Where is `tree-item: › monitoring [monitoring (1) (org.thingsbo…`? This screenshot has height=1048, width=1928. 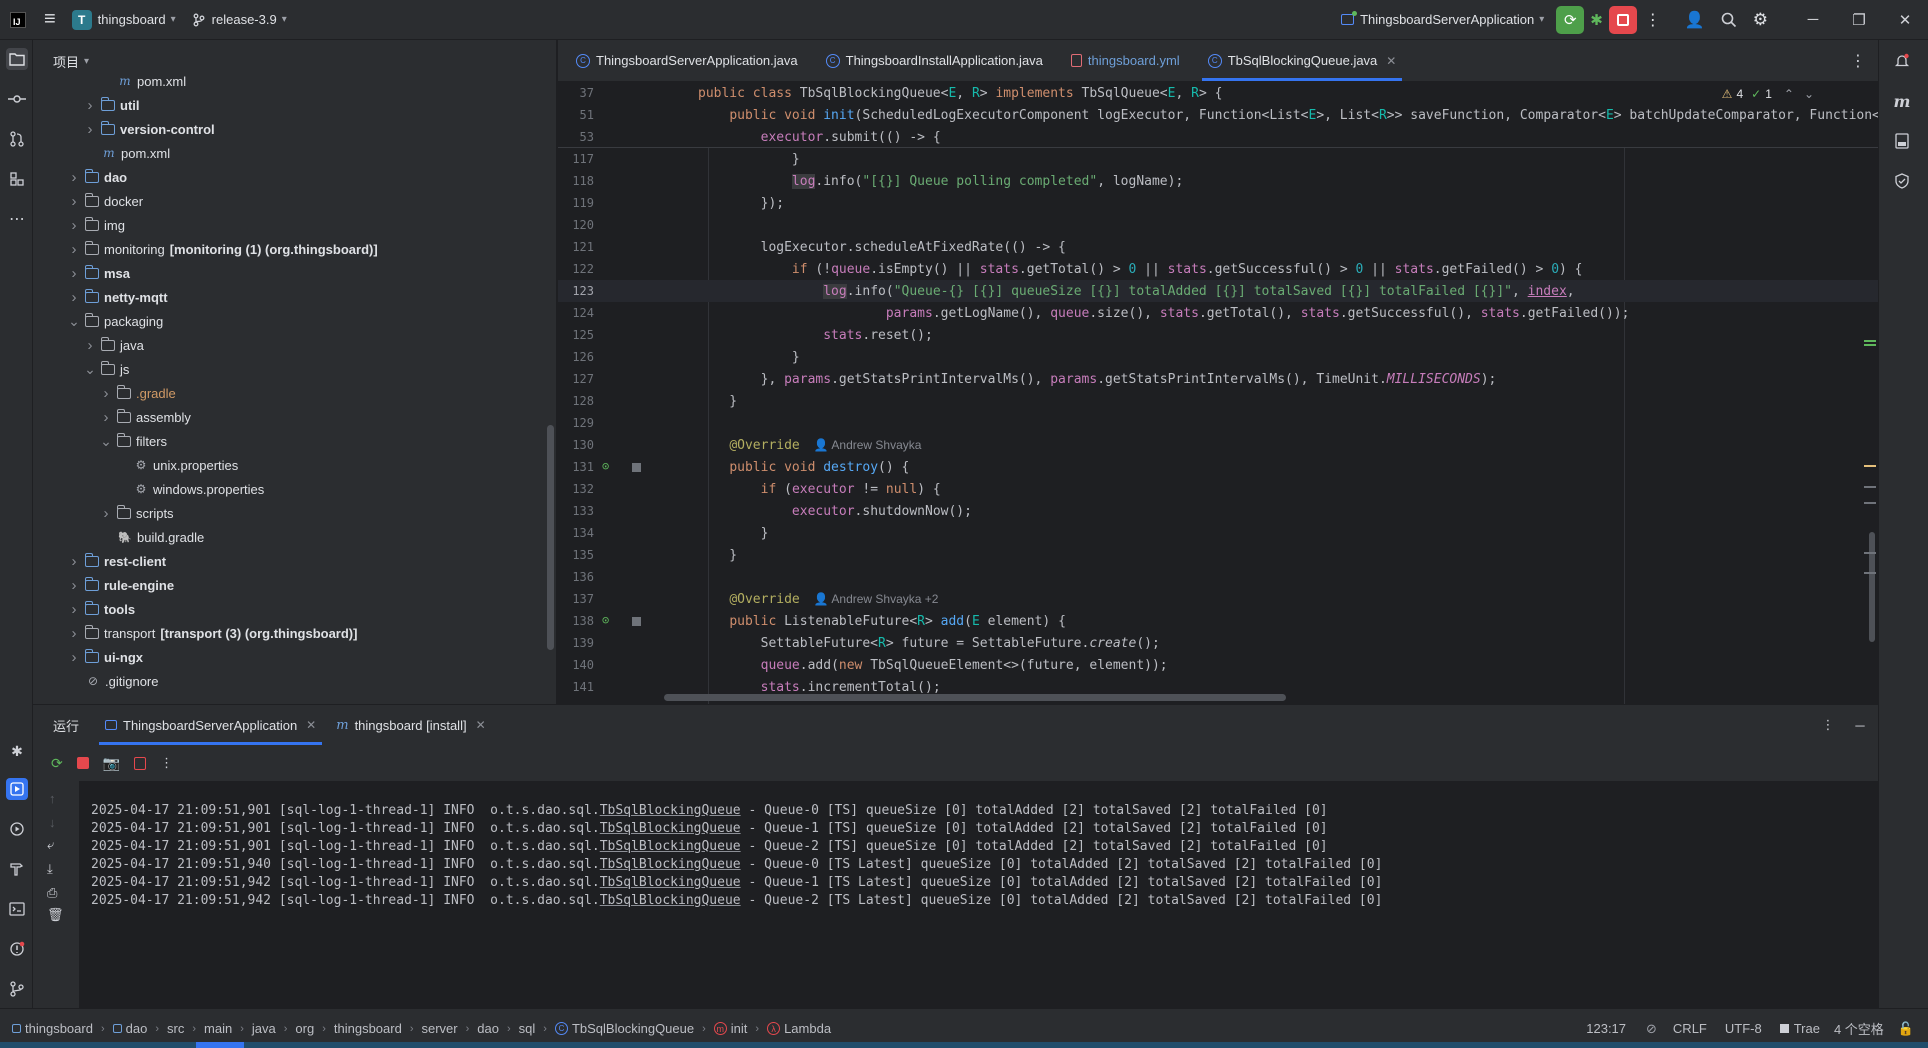 tree-item: › monitoring [monitoring (1) (org.thingsbo… is located at coordinates (205, 249).